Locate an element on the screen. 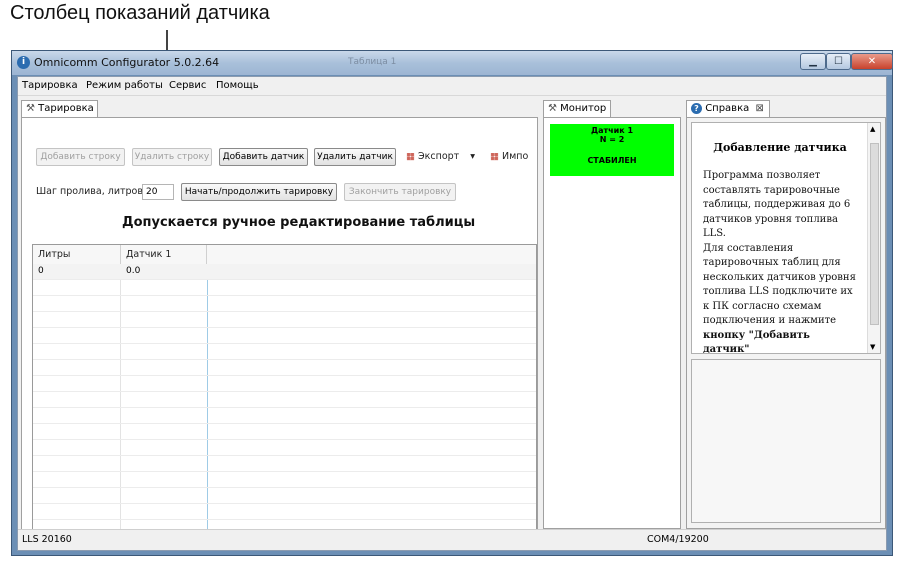 Image resolution: width=900 pixels, height=564 pixels. sensor-name: Датчик 1 is located at coordinates (612, 130).